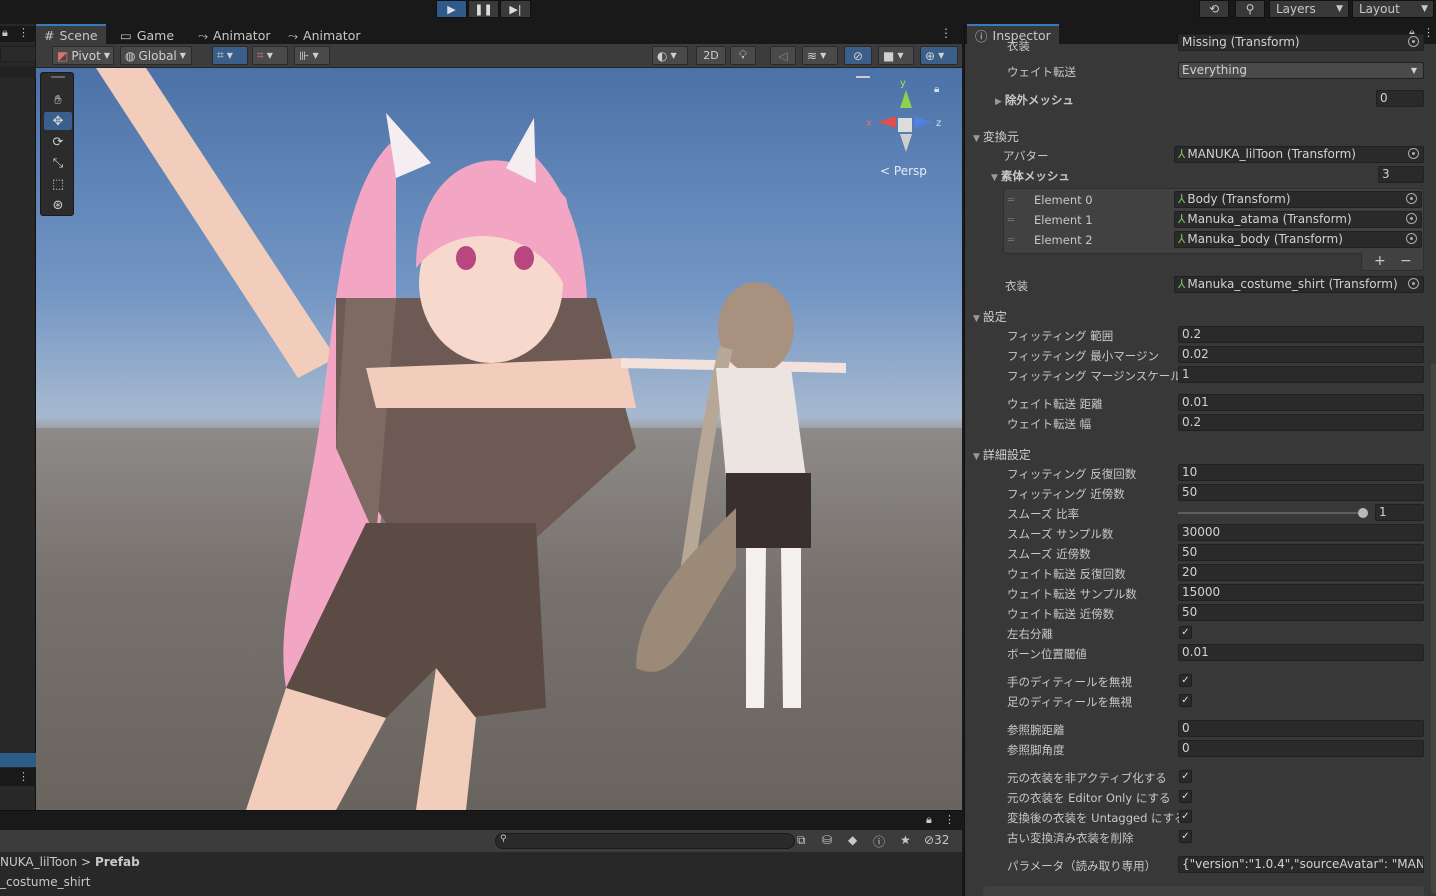 The image size is (1436, 896). What do you see at coordinates (1185, 796) in the screenshot?
I see `editor-only-checkbox: ✓` at bounding box center [1185, 796].